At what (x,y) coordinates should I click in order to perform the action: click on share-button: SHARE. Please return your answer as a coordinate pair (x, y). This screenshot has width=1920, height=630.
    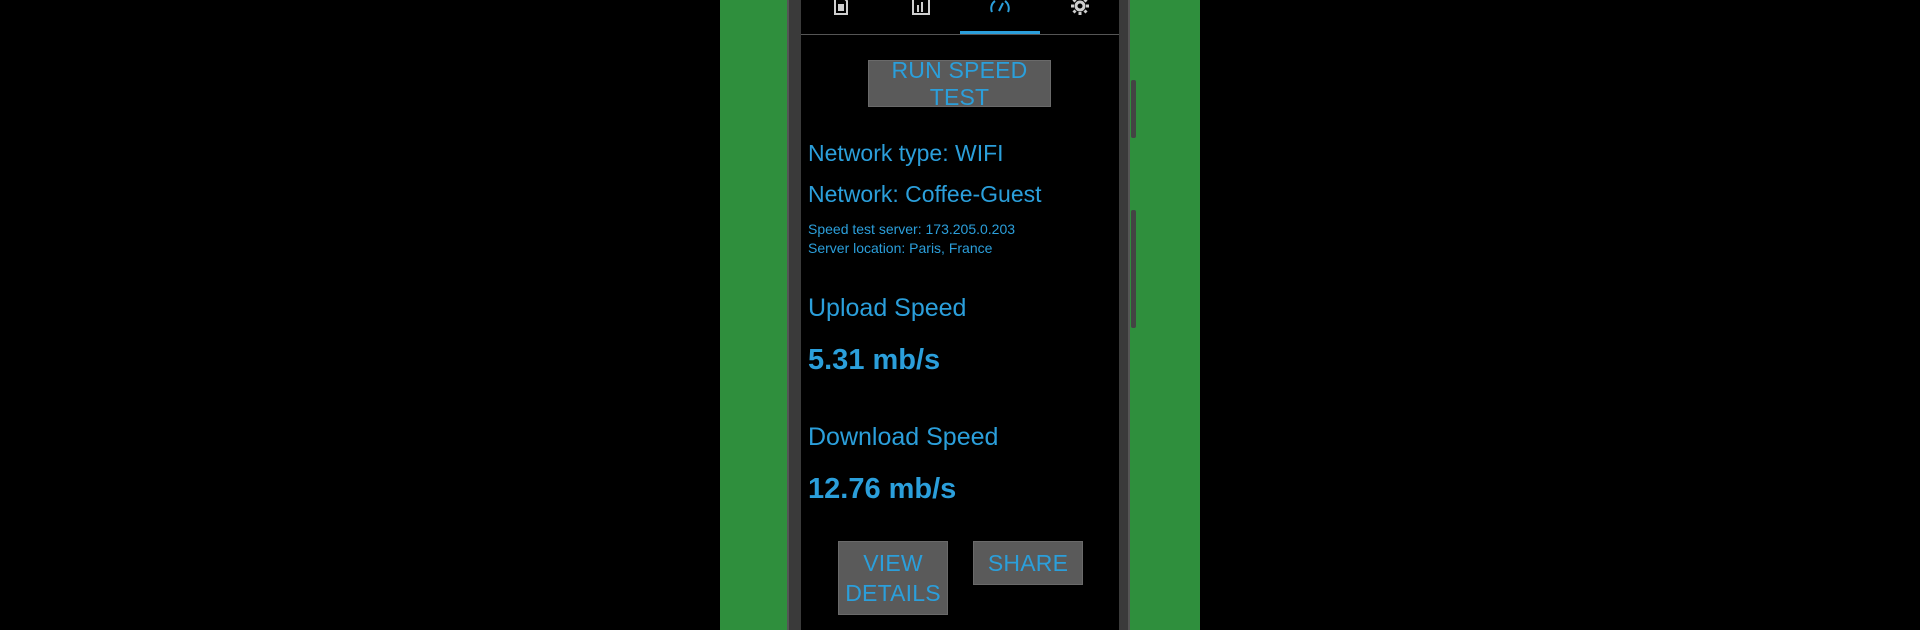
    Looking at the image, I should click on (1028, 563).